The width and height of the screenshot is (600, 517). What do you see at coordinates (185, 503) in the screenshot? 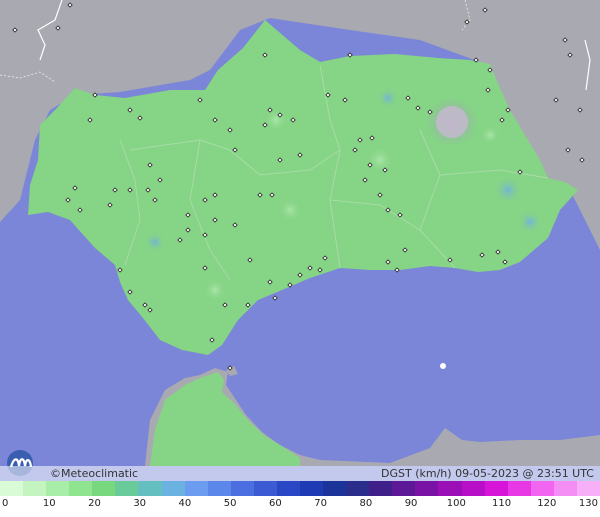
I see `scale-tick-label: 40` at bounding box center [185, 503].